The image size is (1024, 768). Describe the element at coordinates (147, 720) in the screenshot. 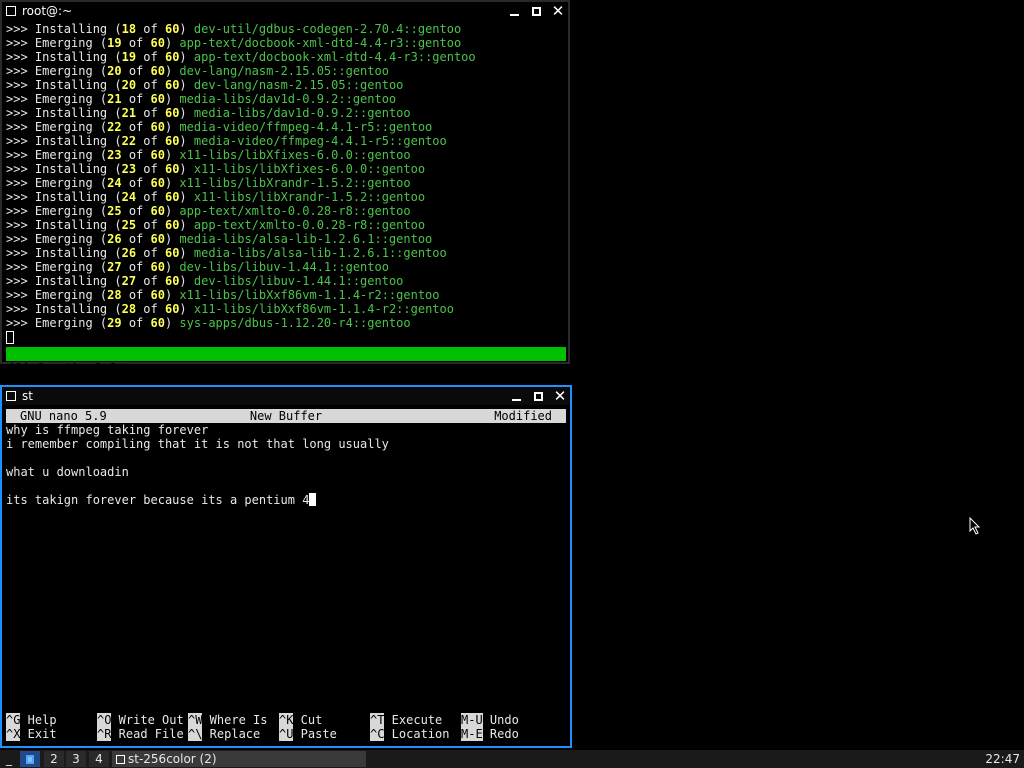

I see `shortcut-label: Write Out` at that location.